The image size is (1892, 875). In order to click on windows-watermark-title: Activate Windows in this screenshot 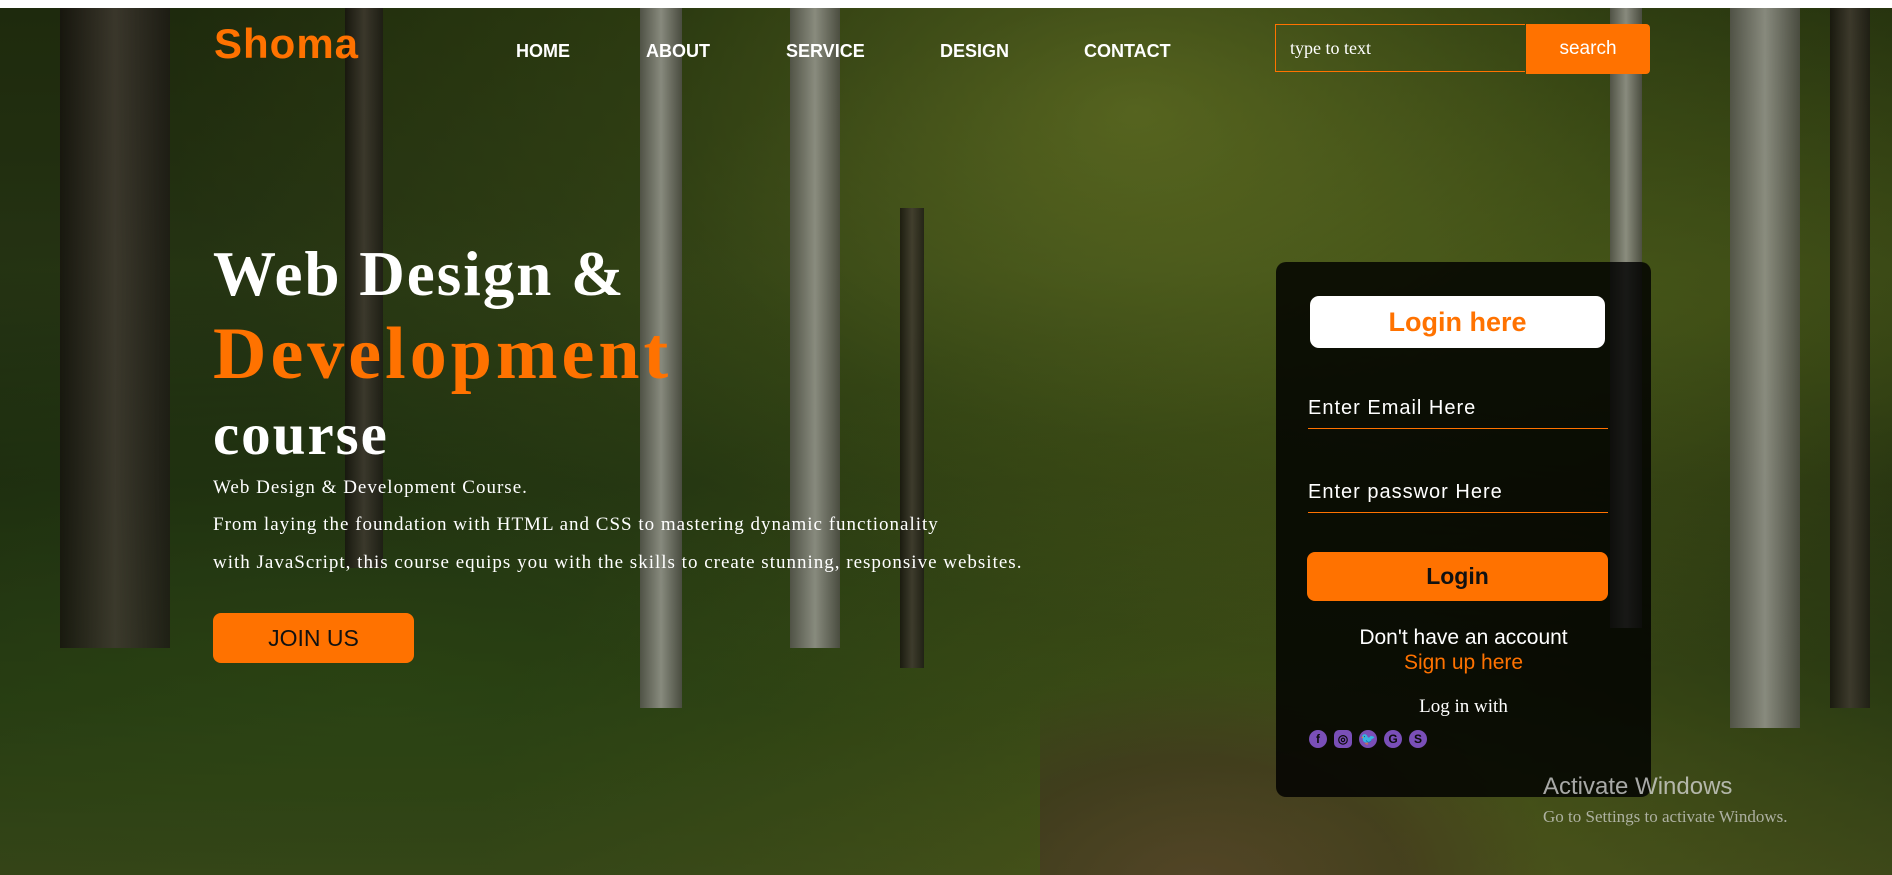, I will do `click(1638, 786)`.